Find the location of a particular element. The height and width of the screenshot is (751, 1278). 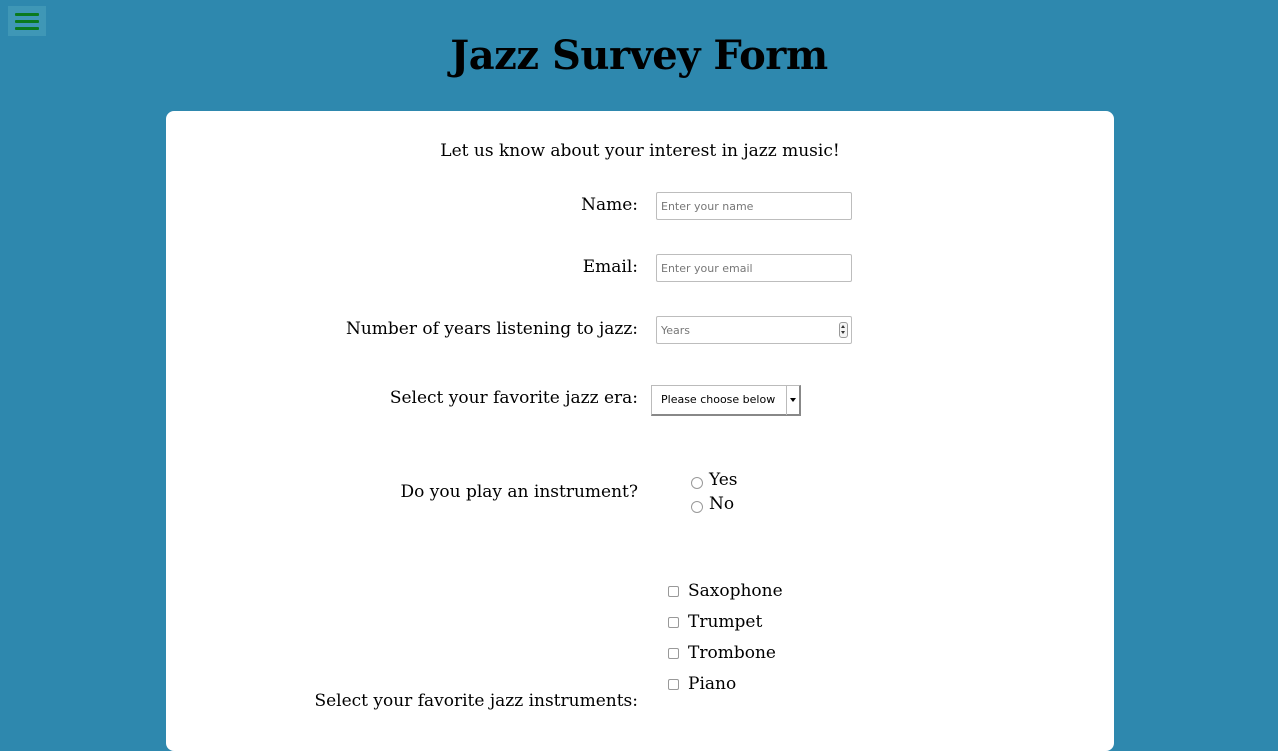

email-label: Email: is located at coordinates (610, 267).